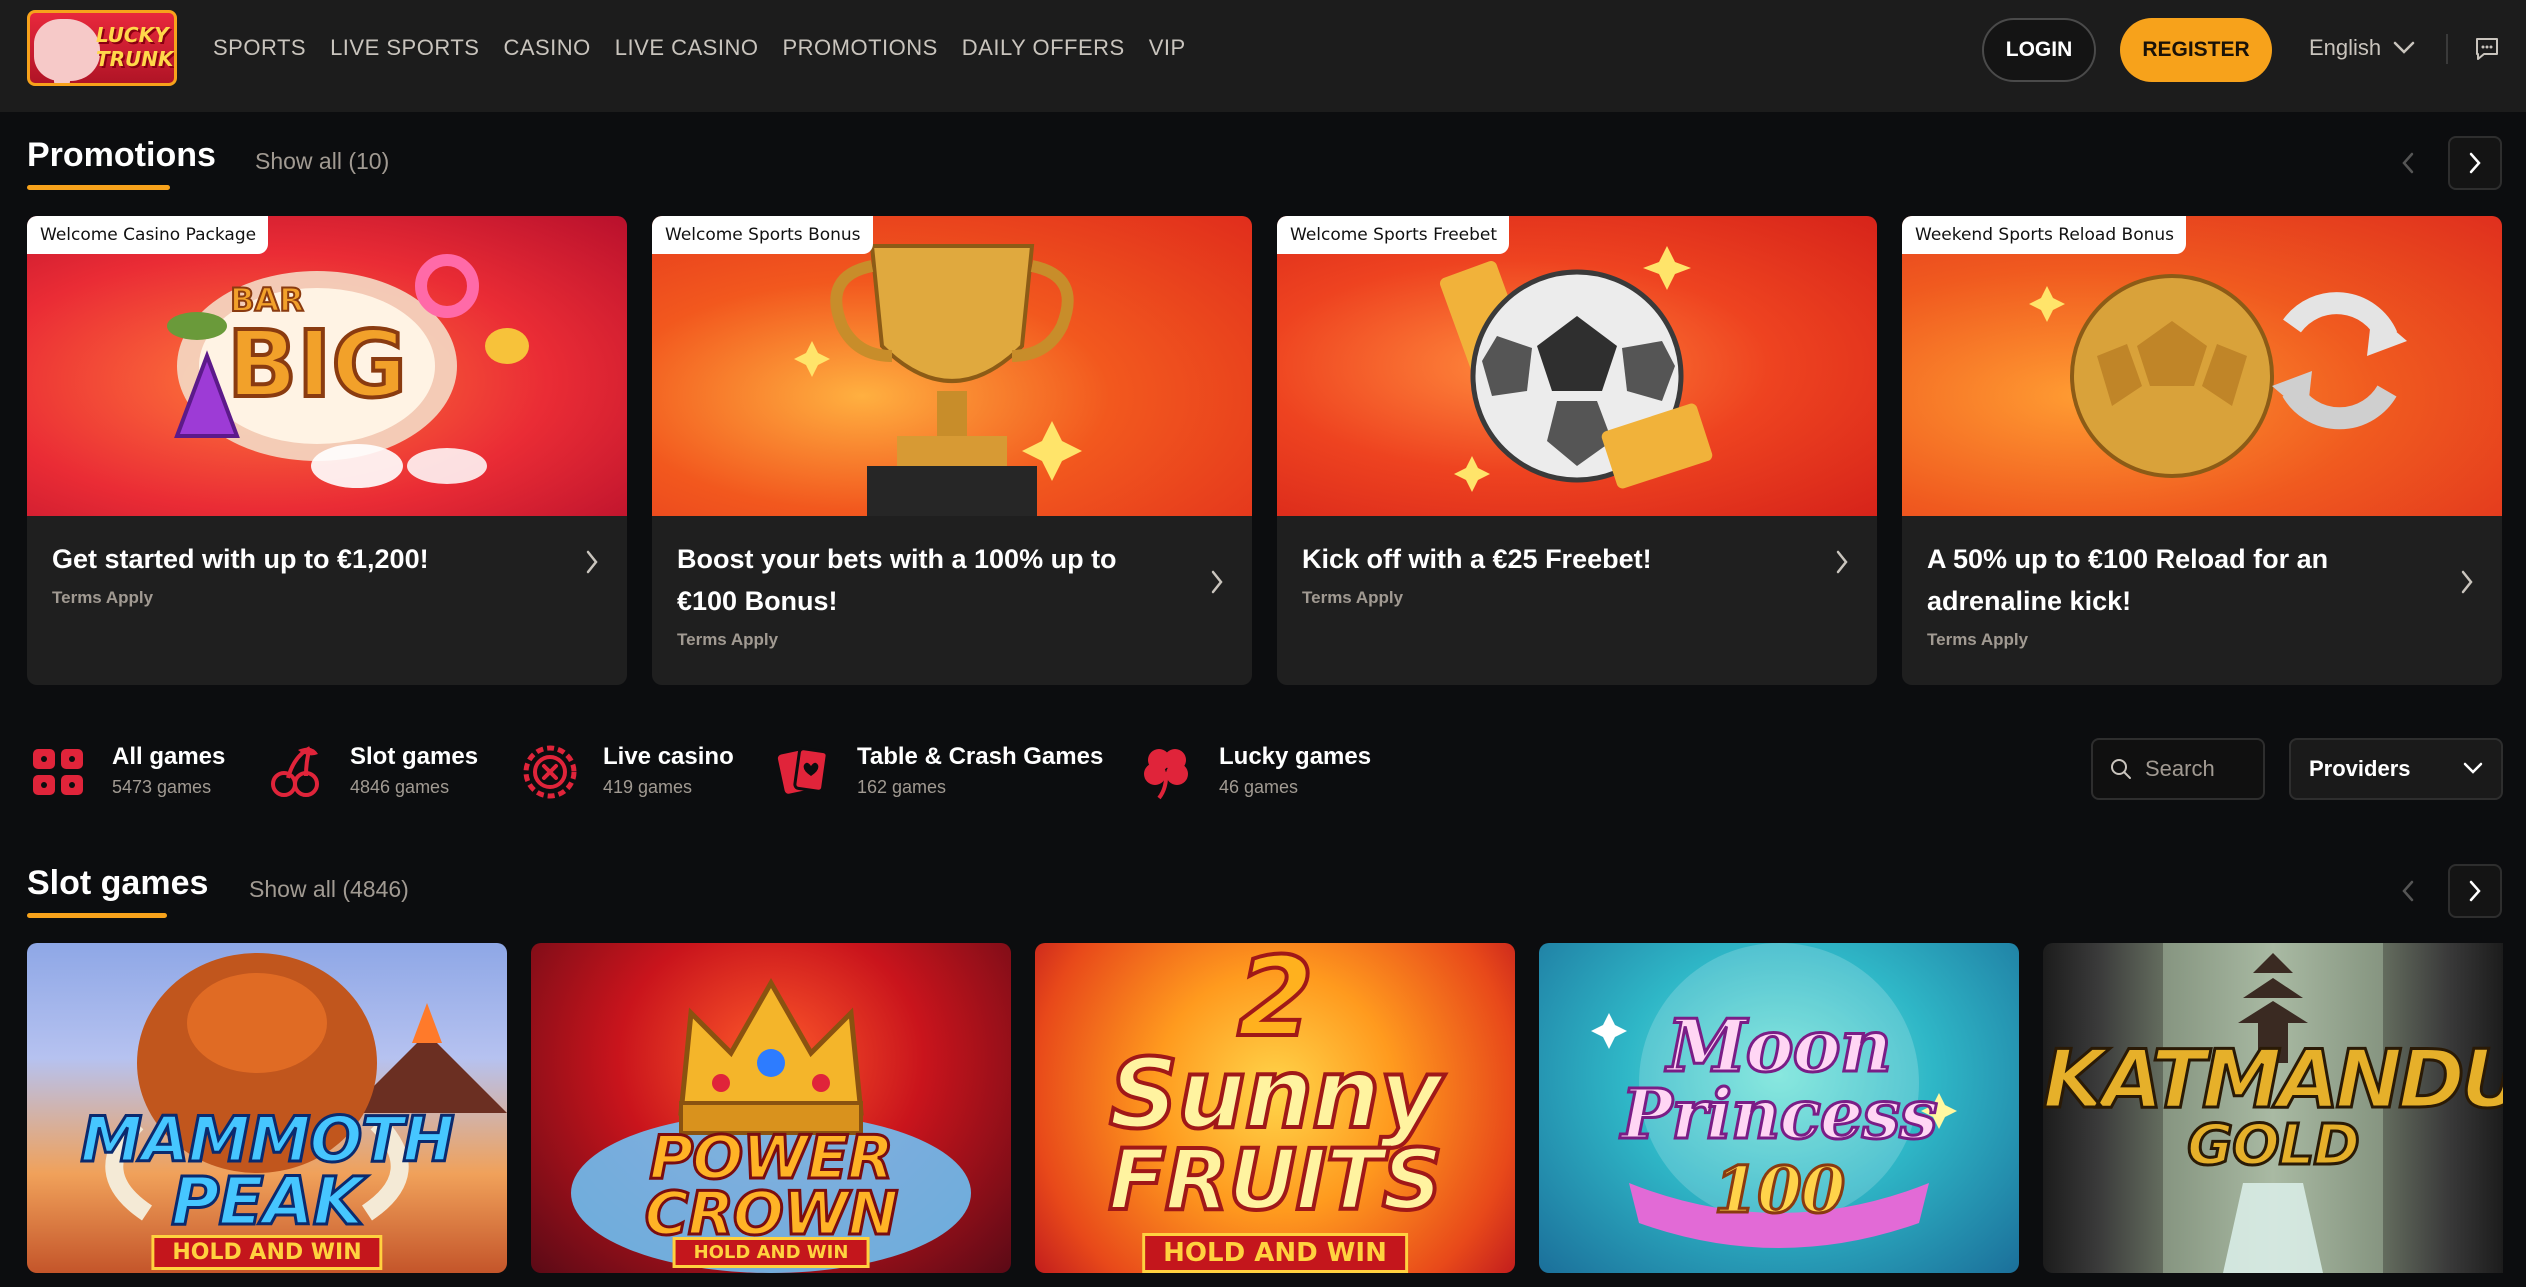 The image size is (2526, 1287). What do you see at coordinates (668, 756) in the screenshot?
I see `category-name: Live casino` at bounding box center [668, 756].